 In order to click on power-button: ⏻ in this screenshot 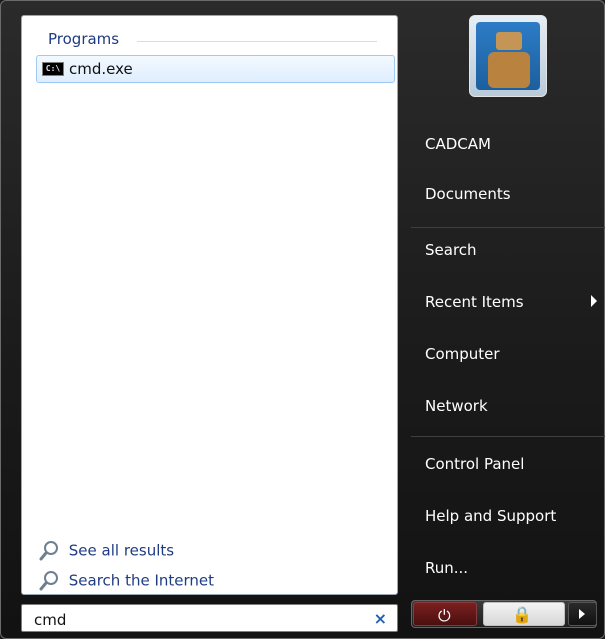, I will do `click(445, 614)`.